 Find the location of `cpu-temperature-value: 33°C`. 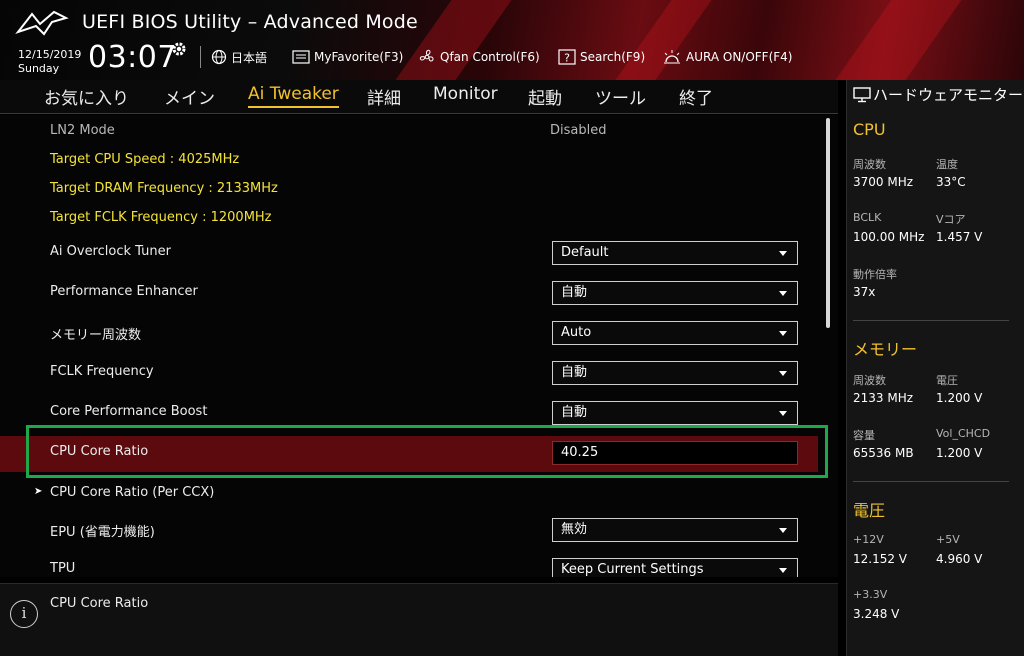

cpu-temperature-value: 33°C is located at coordinates (951, 182).